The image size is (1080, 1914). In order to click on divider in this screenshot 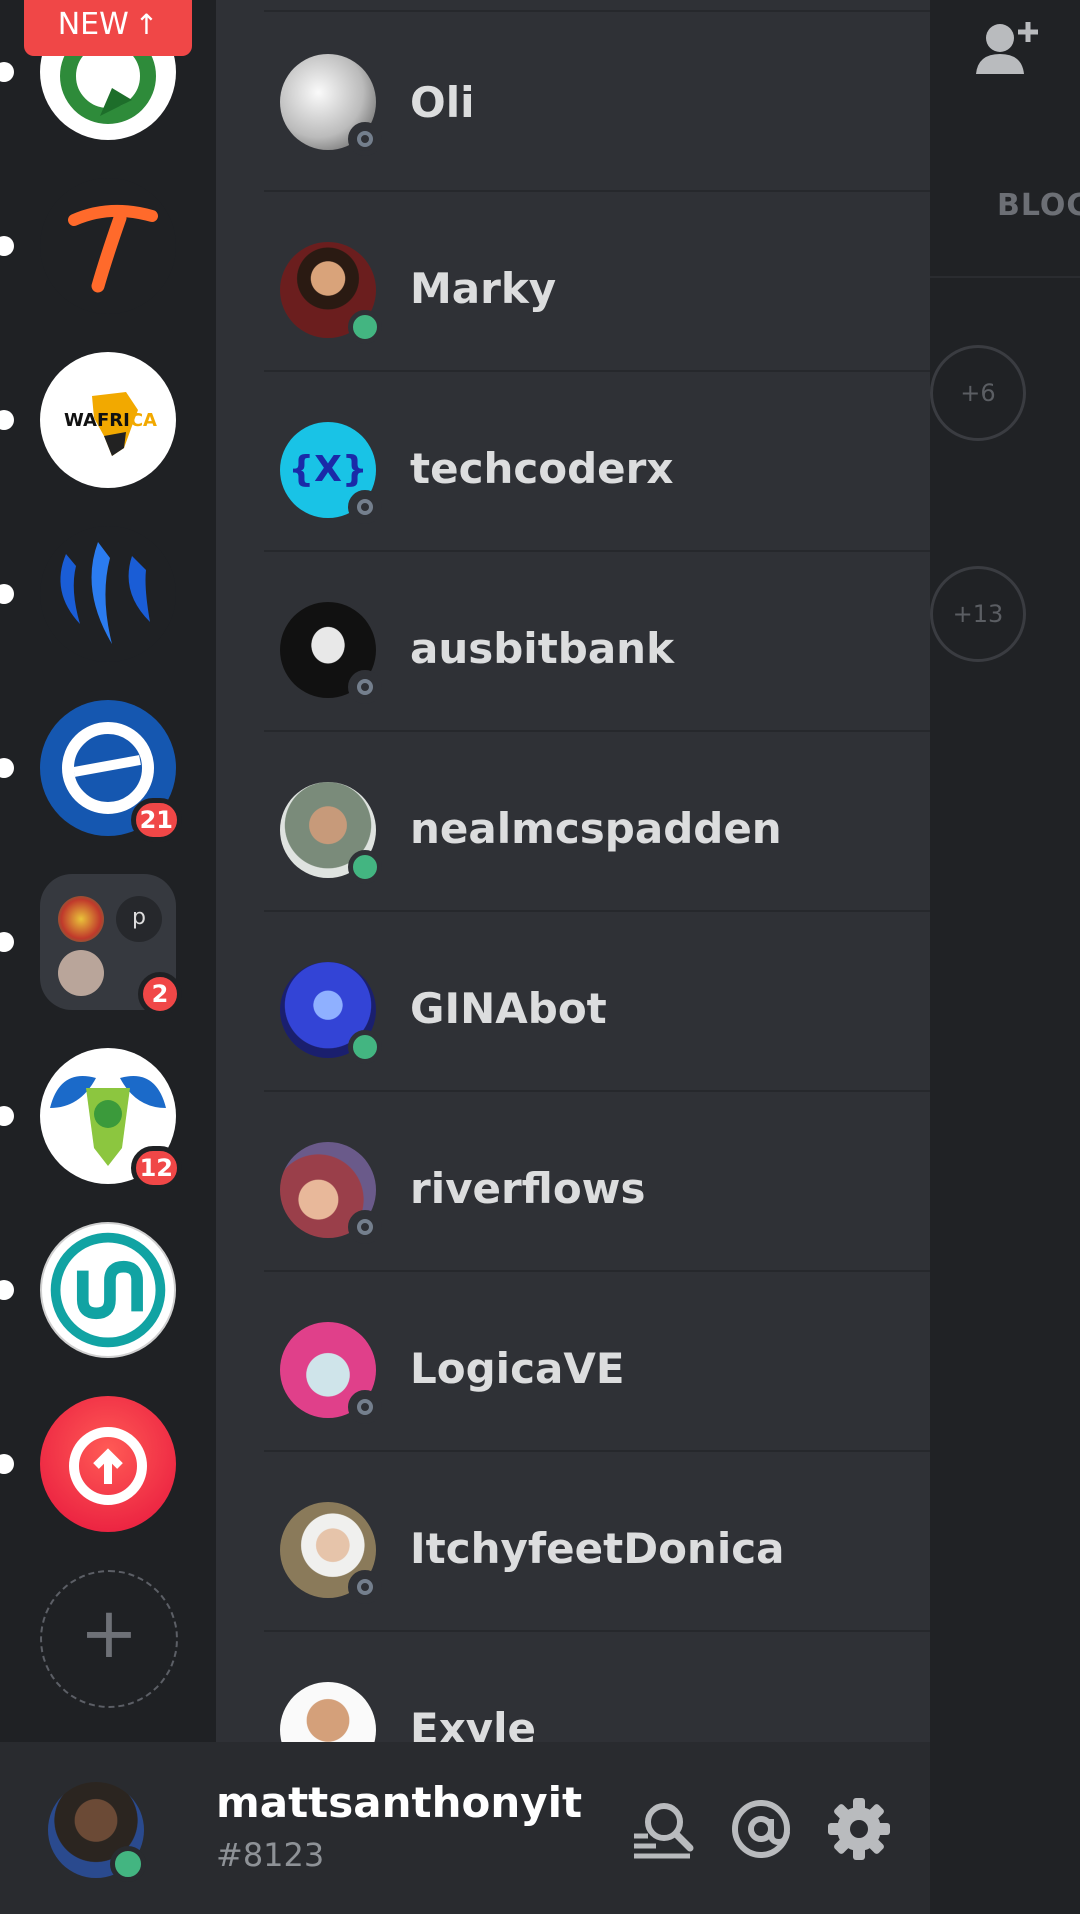, I will do `click(1005, 277)`.